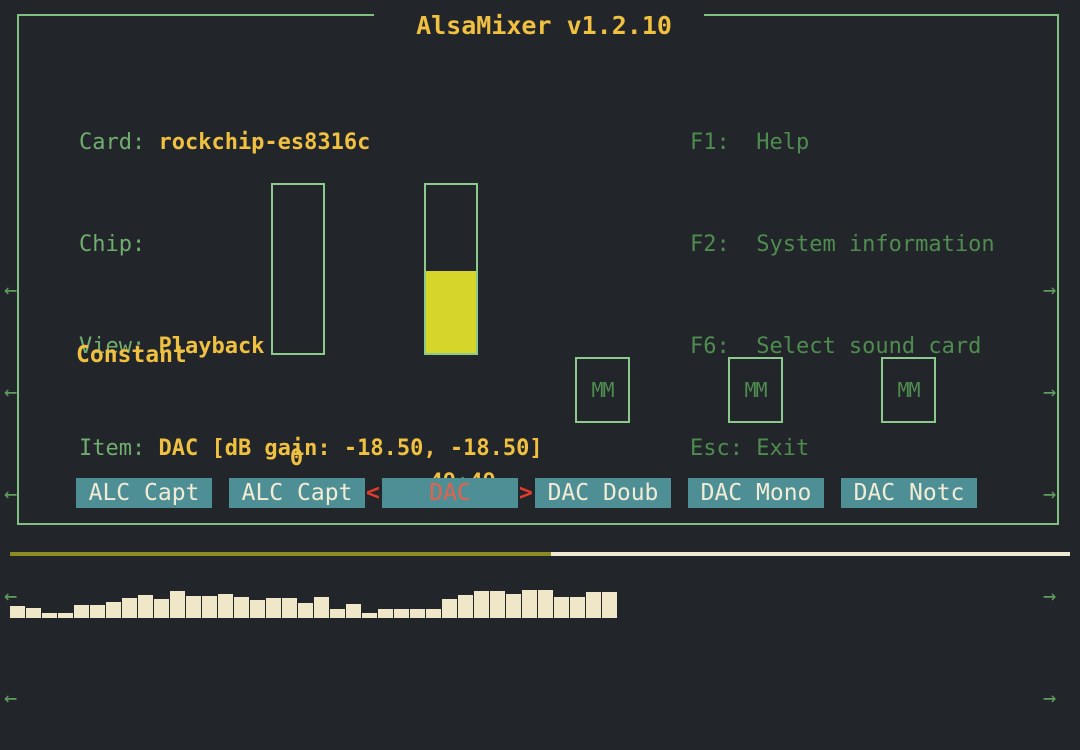  Describe the element at coordinates (816, 123) in the screenshot. I see `shortcut-f1: F1: Help` at that location.